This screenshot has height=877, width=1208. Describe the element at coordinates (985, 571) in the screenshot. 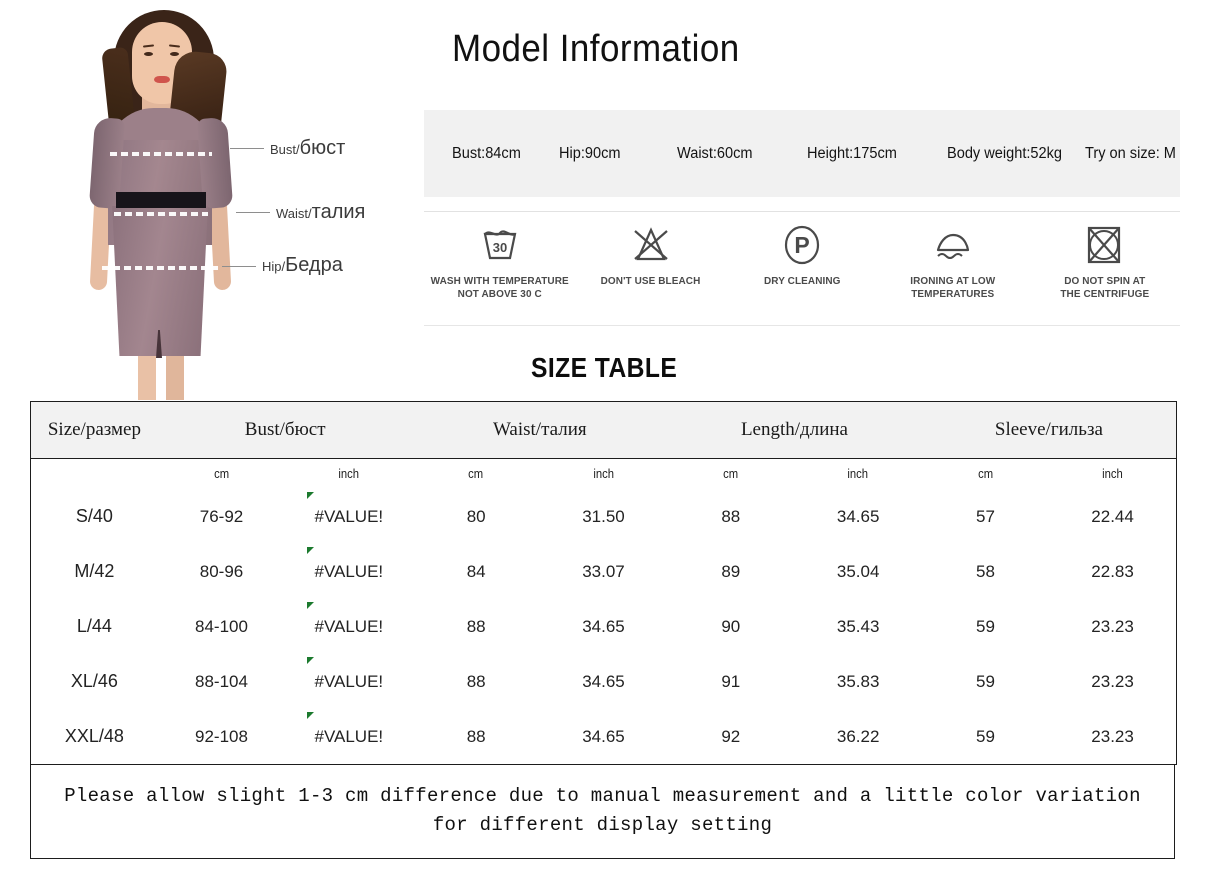

I see `cell-sleeve-cm: 58` at that location.